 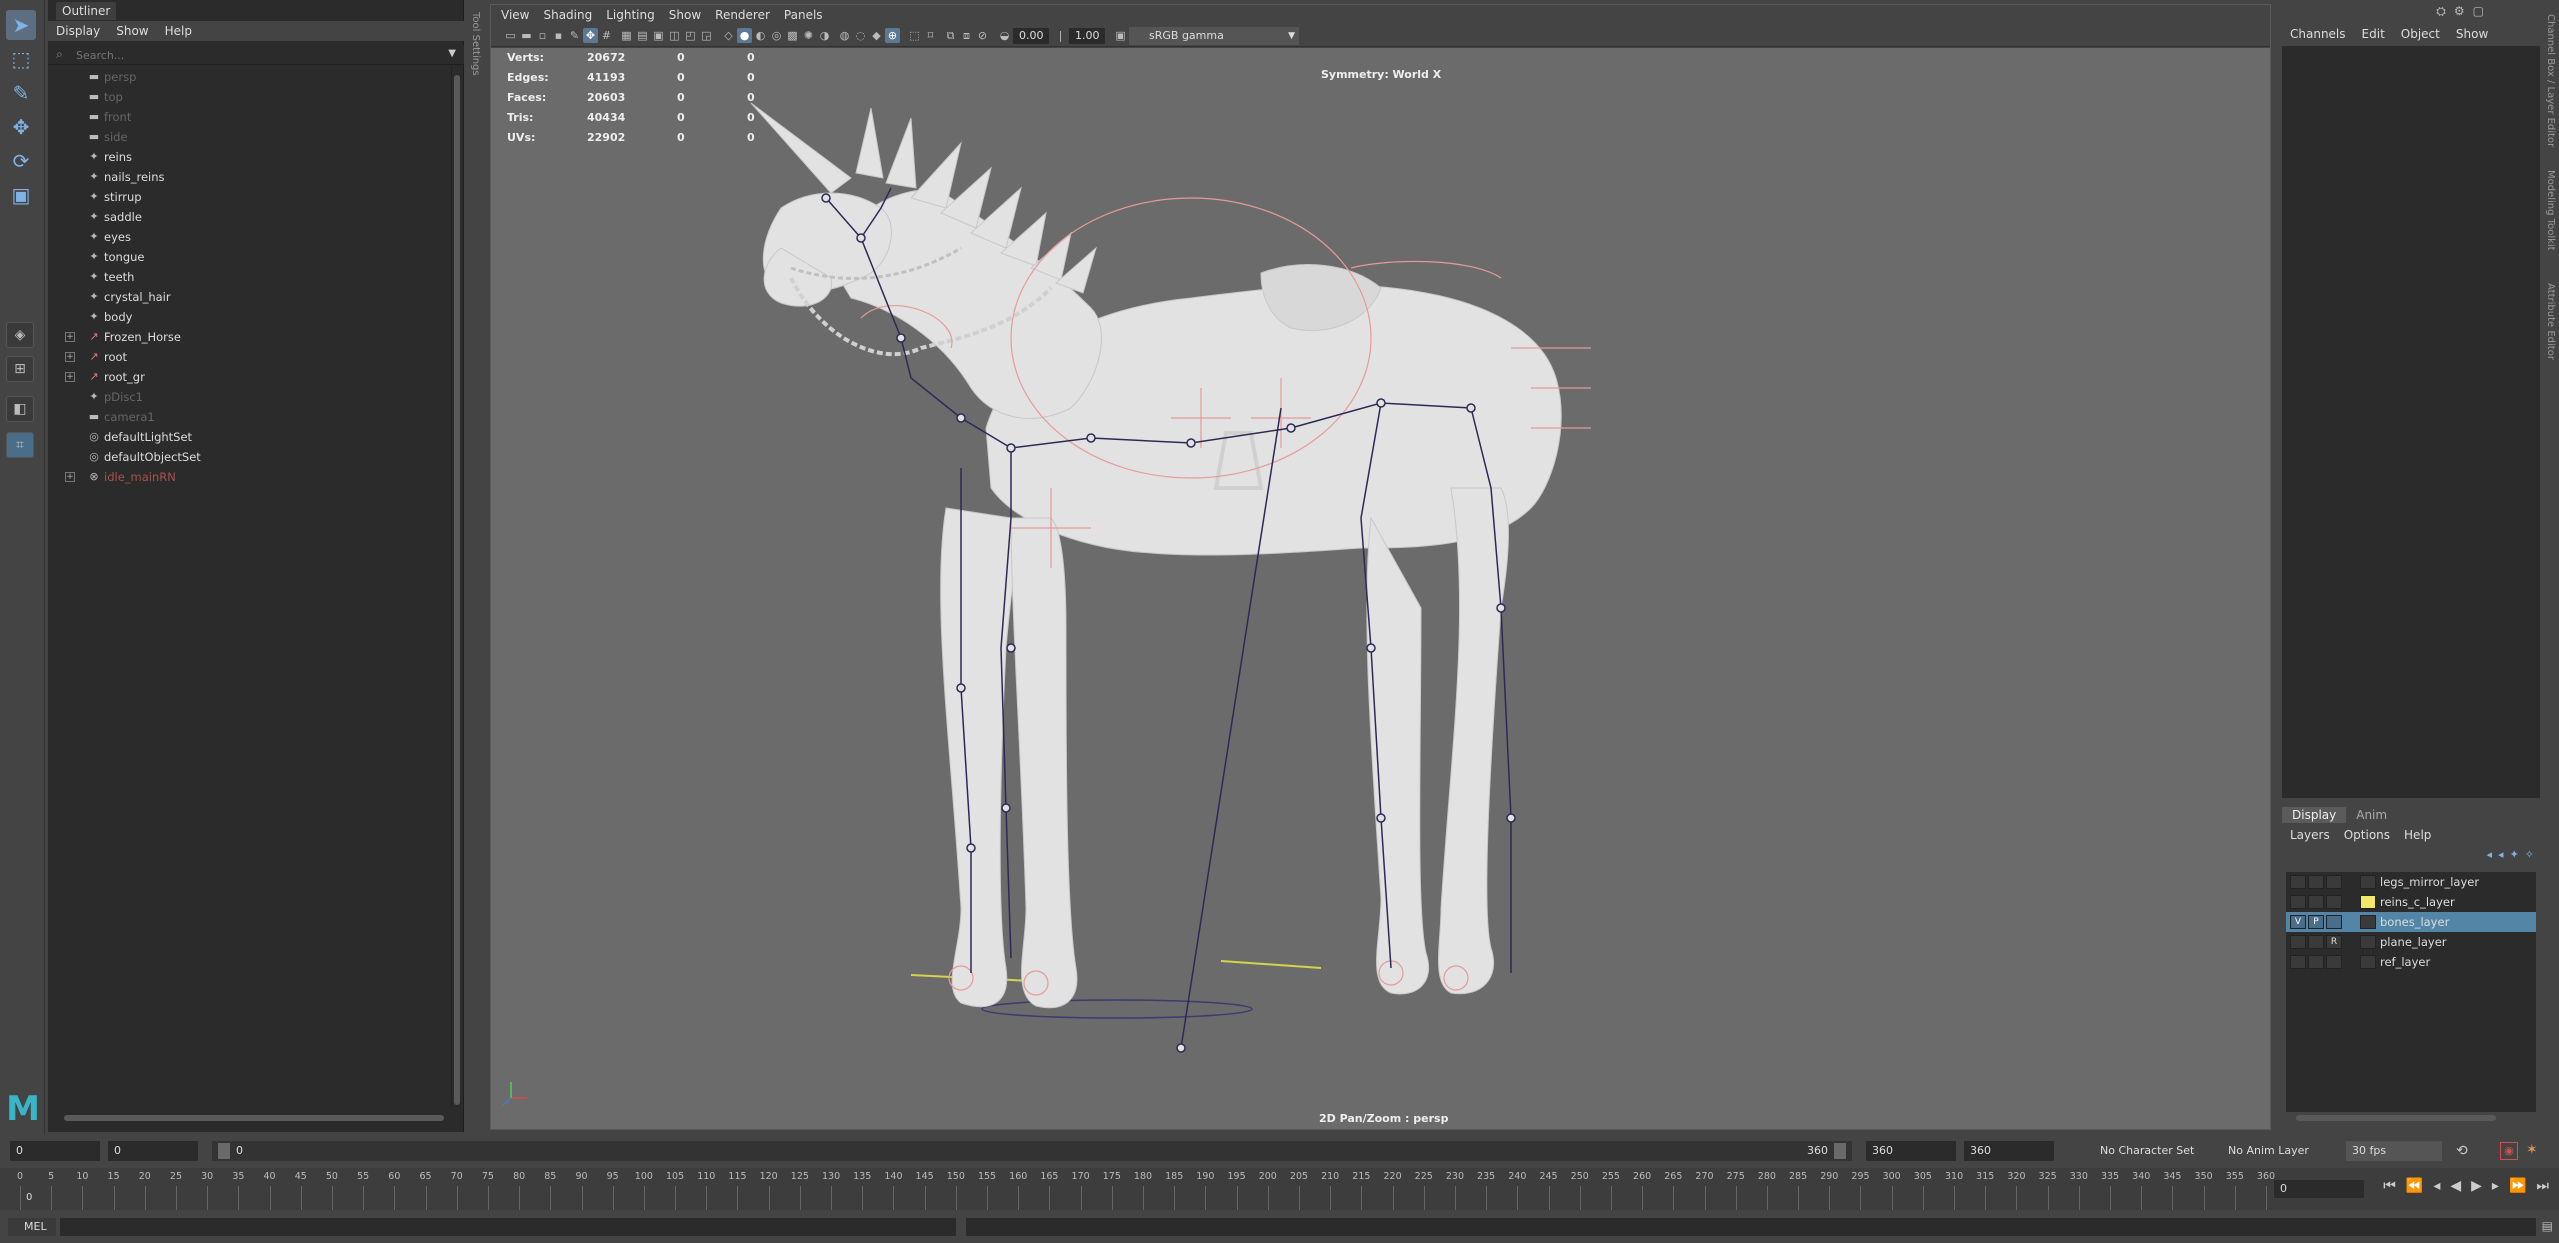 What do you see at coordinates (2495, 1186) in the screenshot?
I see `step-forward-frame-icon: ▸` at bounding box center [2495, 1186].